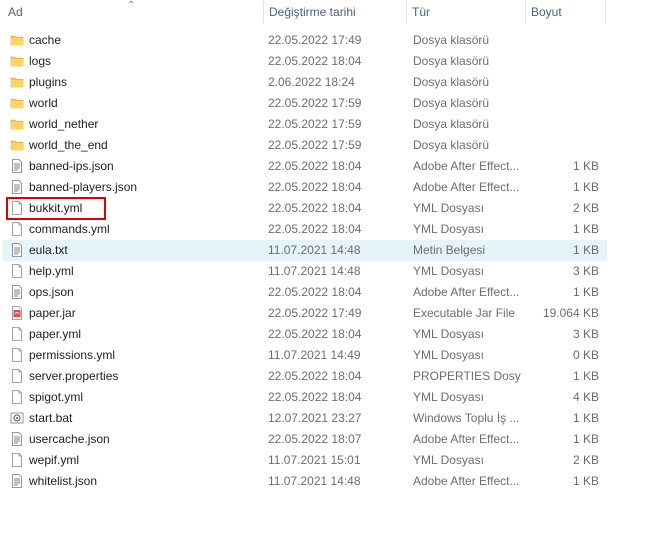 The image size is (666, 544). Describe the element at coordinates (585, 397) in the screenshot. I see `file-size: 4 KB` at that location.